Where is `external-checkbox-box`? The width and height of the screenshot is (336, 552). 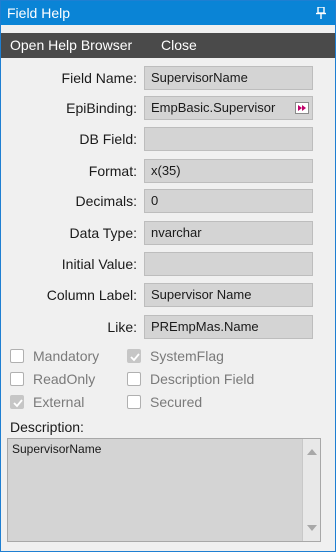
external-checkbox-box is located at coordinates (17, 402).